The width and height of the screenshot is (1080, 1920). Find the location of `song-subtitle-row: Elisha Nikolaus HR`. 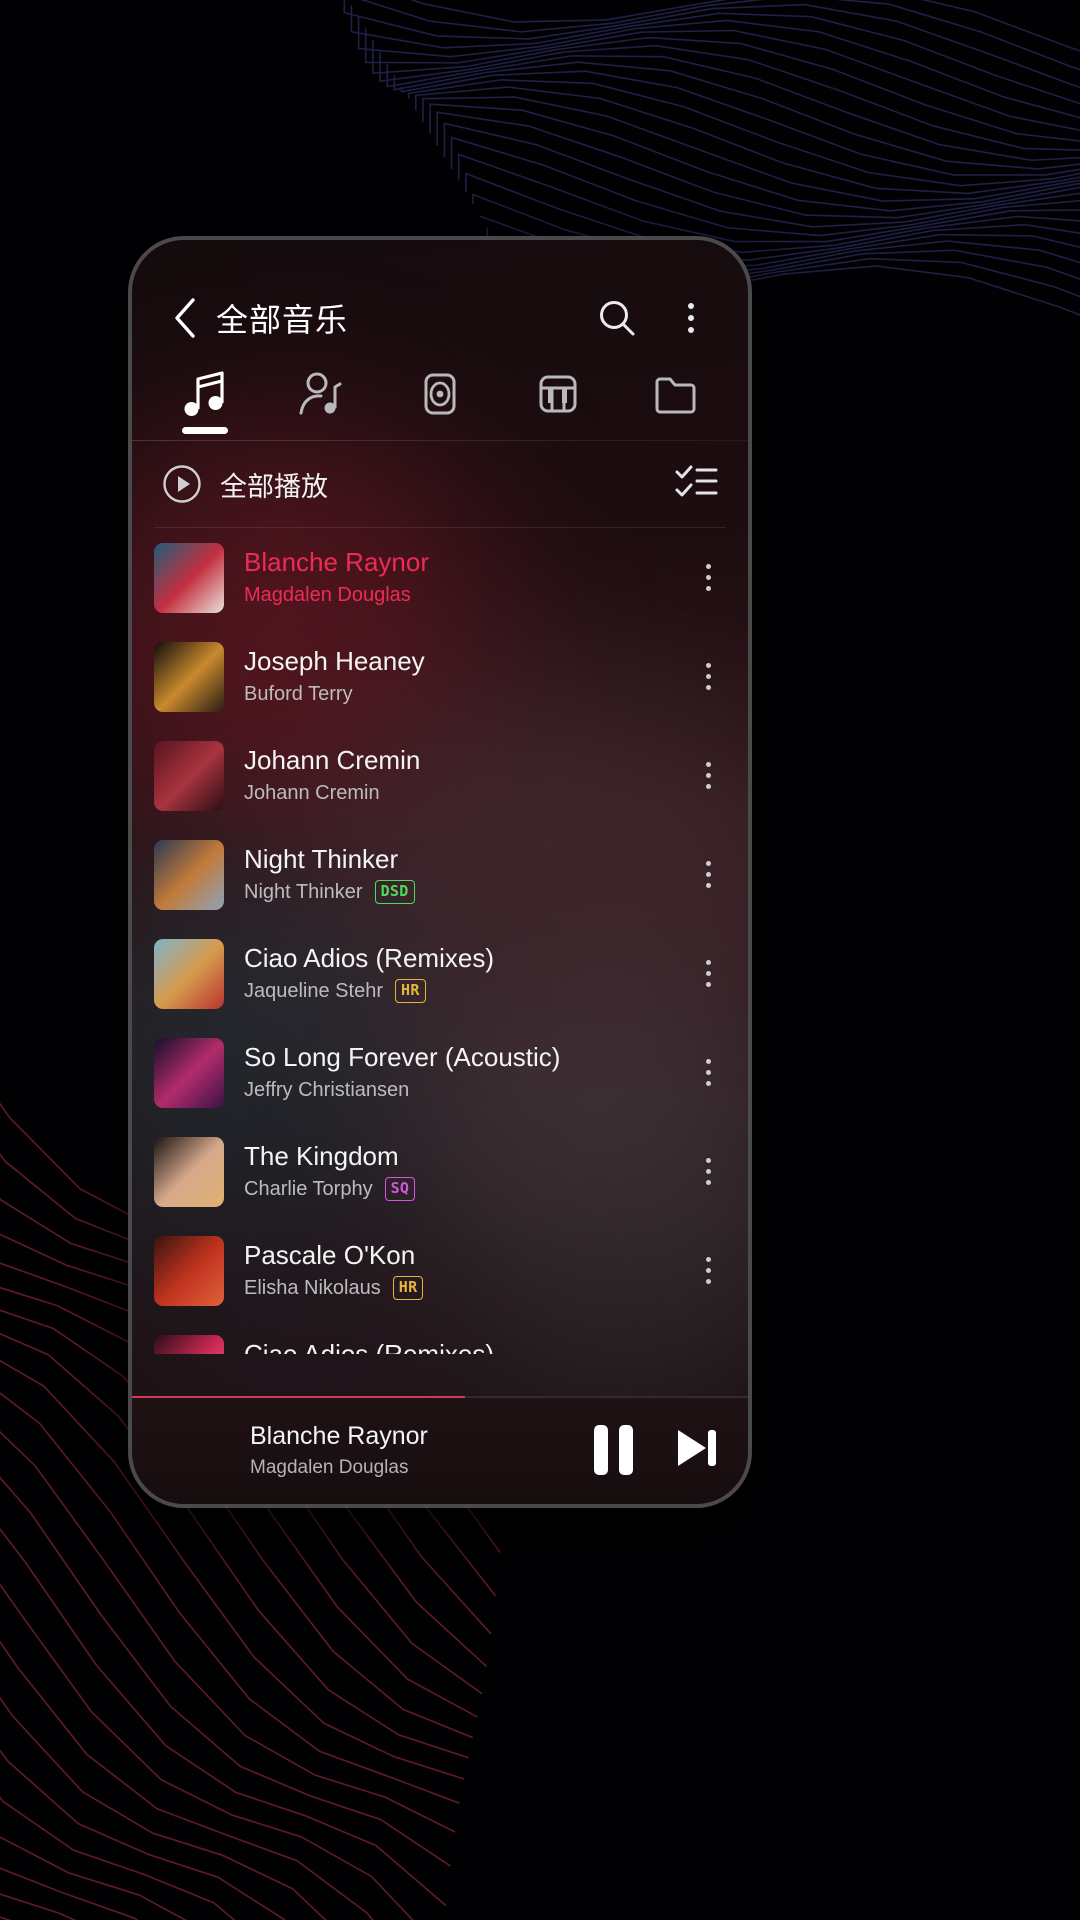

song-subtitle-row: Elisha Nikolaus HR is located at coordinates (463, 1288).